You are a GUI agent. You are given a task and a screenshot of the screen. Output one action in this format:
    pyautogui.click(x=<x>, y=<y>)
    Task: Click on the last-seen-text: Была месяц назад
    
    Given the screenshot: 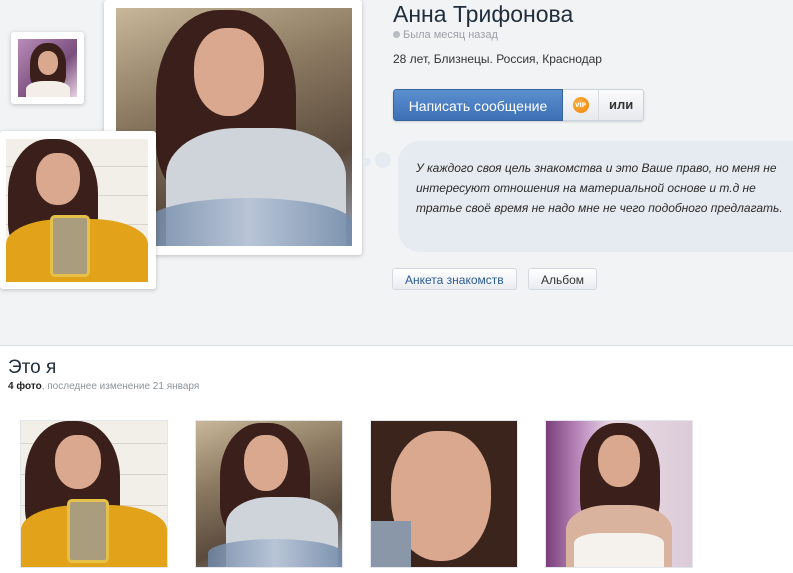 What is the action you would take?
    pyautogui.click(x=450, y=35)
    